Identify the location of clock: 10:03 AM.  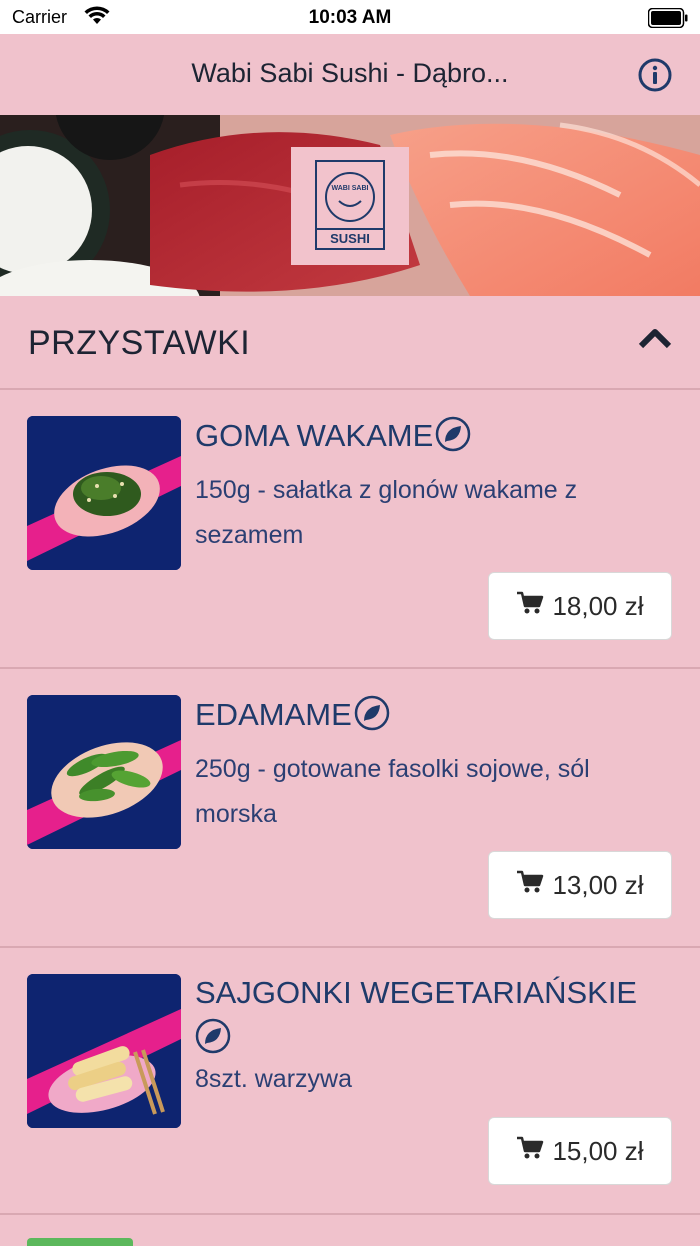
(350, 17).